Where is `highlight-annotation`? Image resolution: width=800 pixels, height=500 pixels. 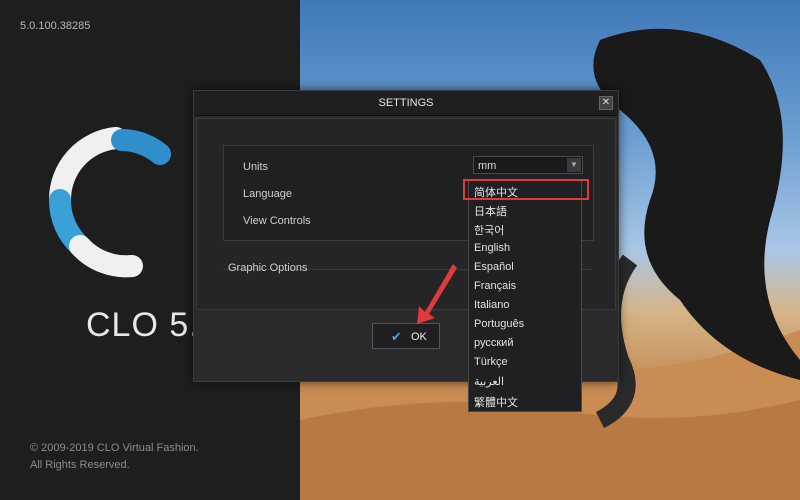
highlight-annotation is located at coordinates (526, 189).